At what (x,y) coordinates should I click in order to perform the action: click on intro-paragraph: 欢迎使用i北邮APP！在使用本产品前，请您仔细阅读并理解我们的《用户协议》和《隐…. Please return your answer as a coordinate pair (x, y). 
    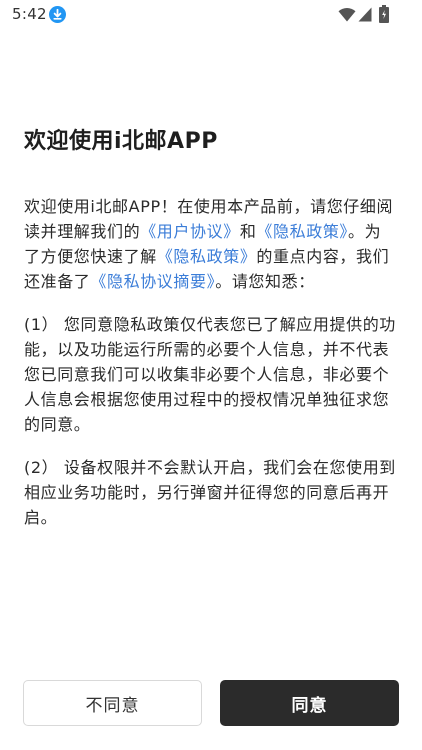
    Looking at the image, I should click on (210, 244).